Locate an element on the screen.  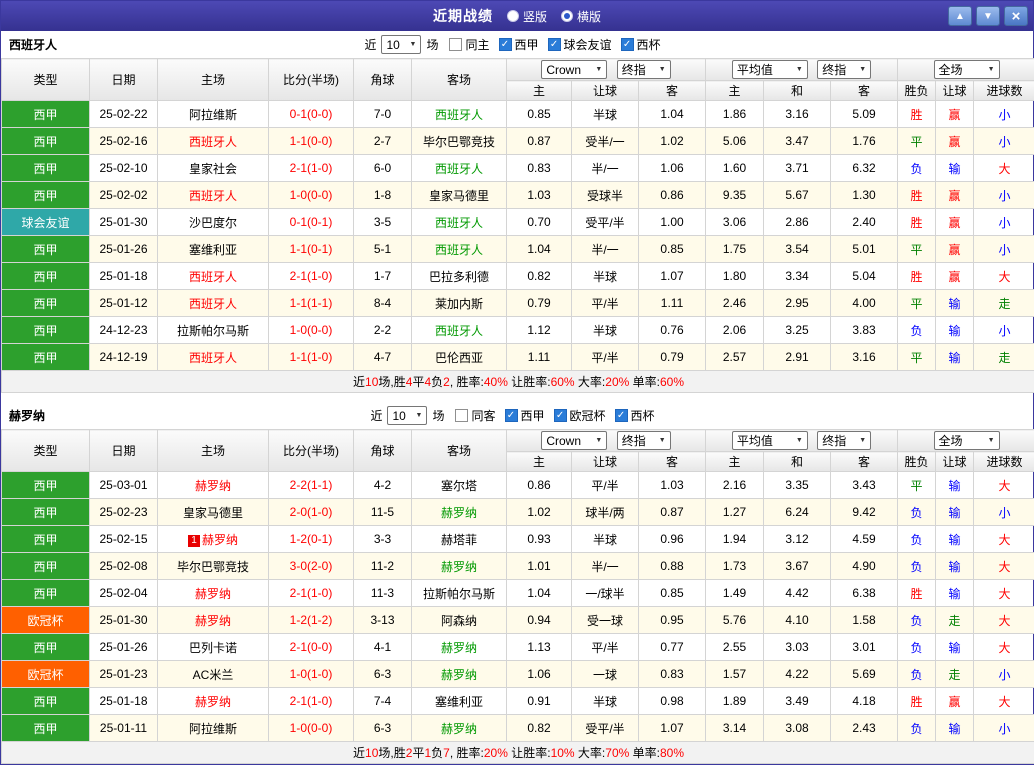
euro-home-odds-cell: 1.80 is located at coordinates (735, 276).